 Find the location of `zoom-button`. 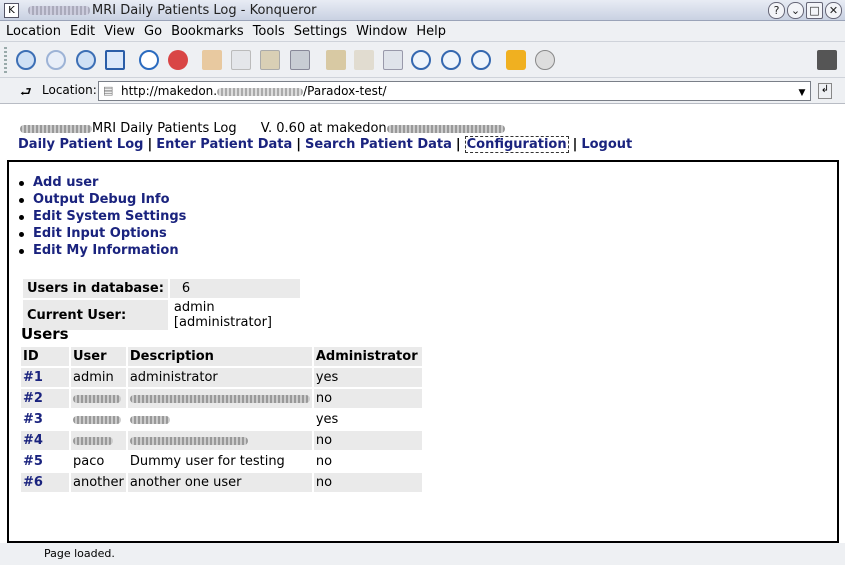

zoom-button is located at coordinates (421, 60).